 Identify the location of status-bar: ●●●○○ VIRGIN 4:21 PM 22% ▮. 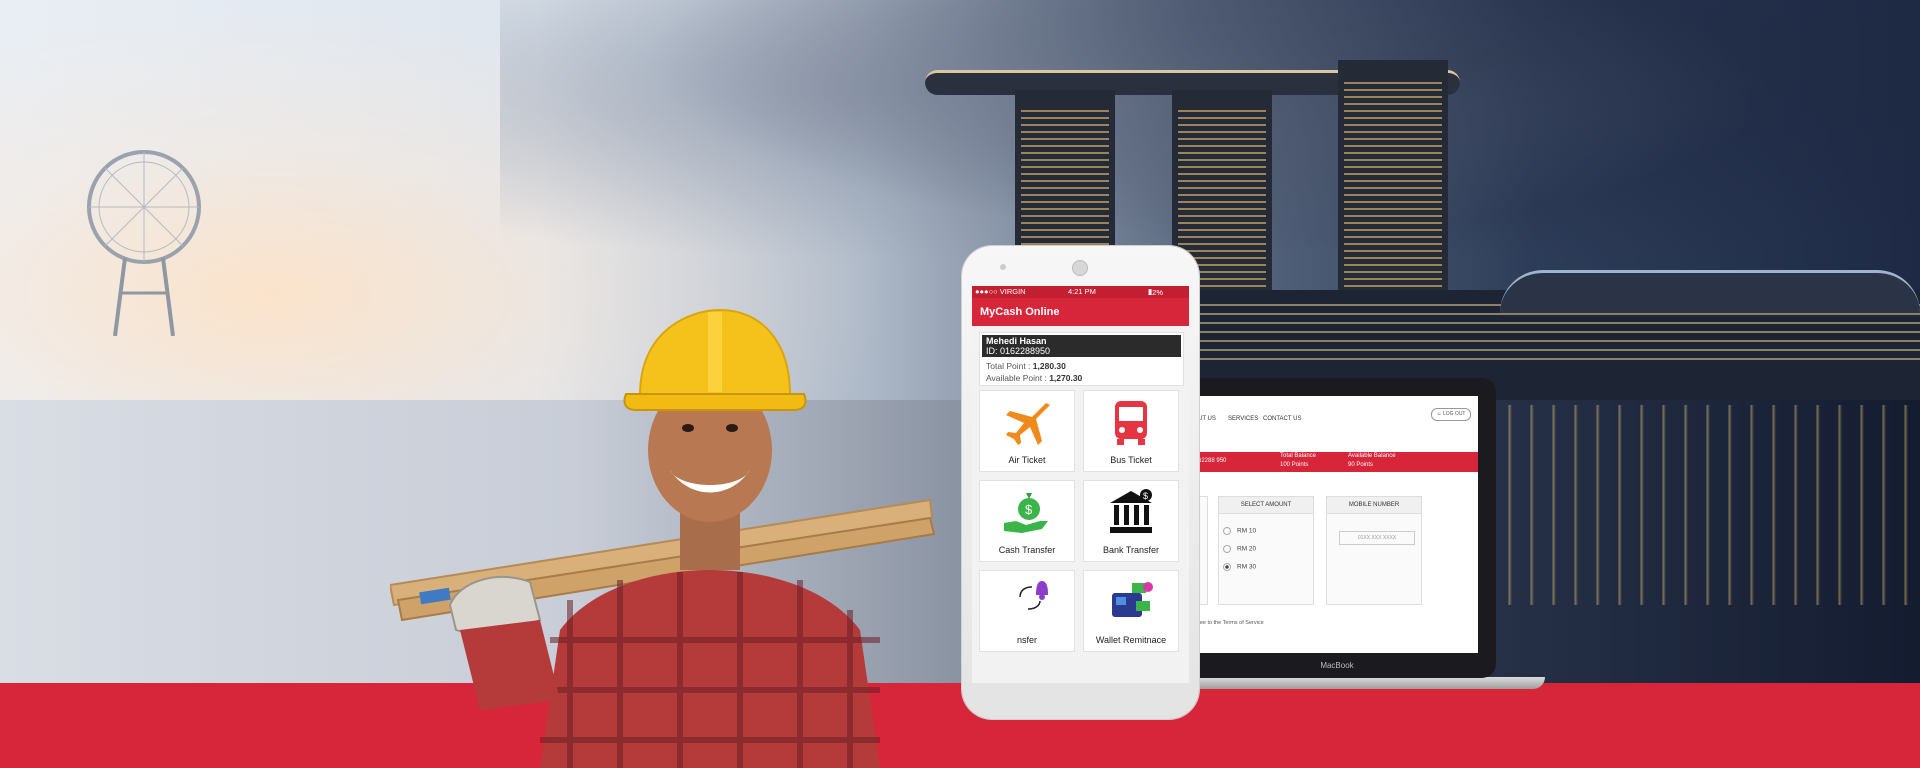
(1080, 292).